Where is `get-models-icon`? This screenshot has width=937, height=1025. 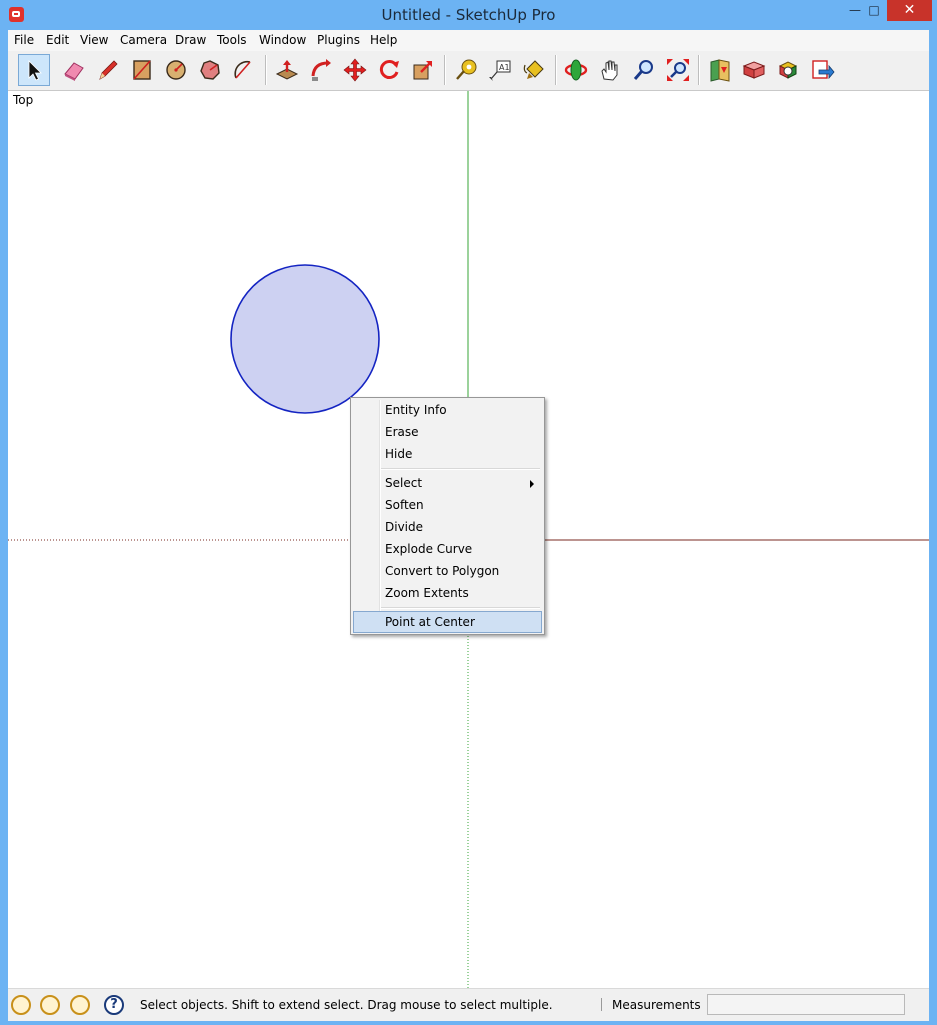 get-models-icon is located at coordinates (720, 70).